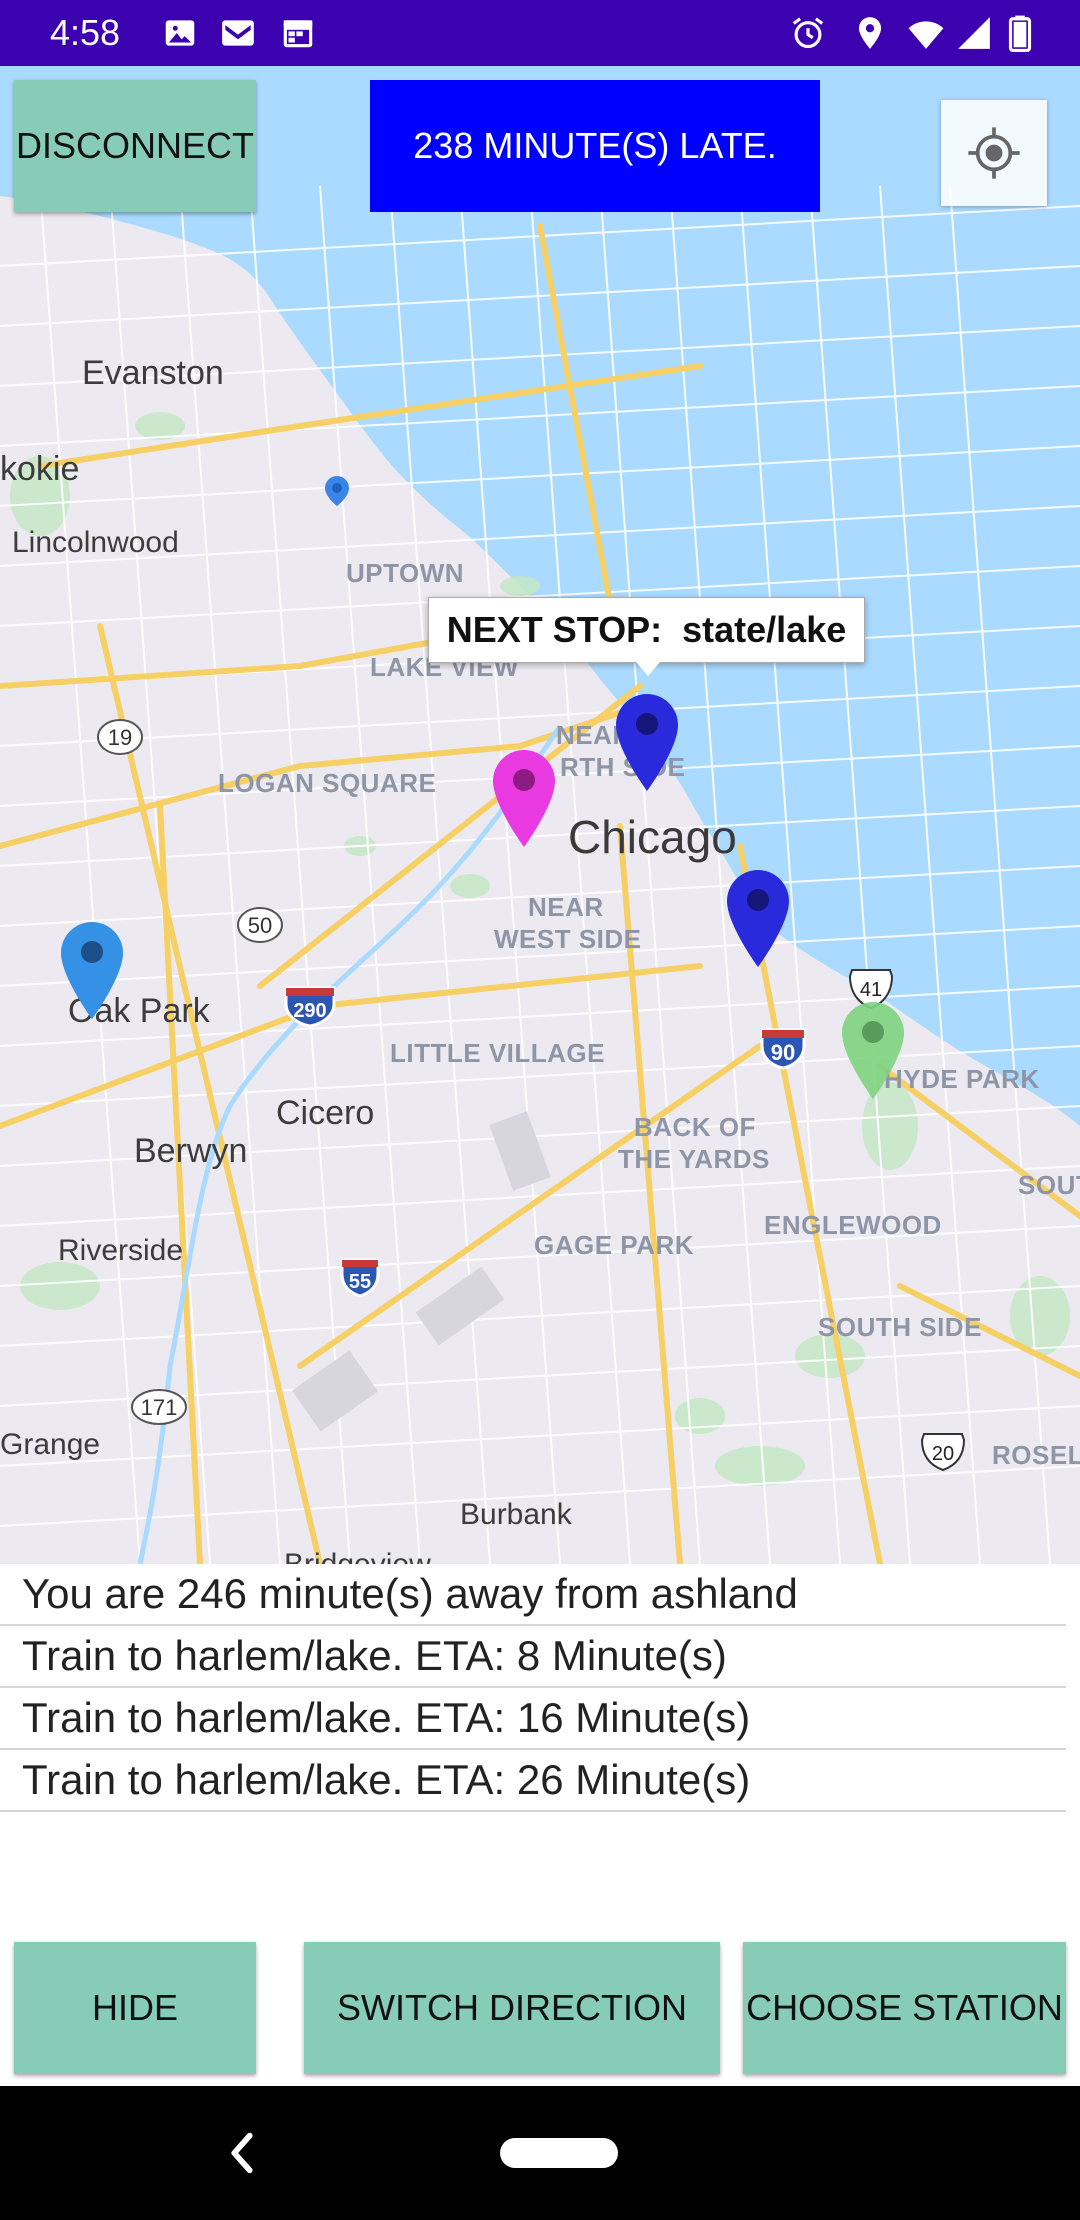 Image resolution: width=1080 pixels, height=2220 pixels. I want to click on map-pin-green, so click(873, 1053).